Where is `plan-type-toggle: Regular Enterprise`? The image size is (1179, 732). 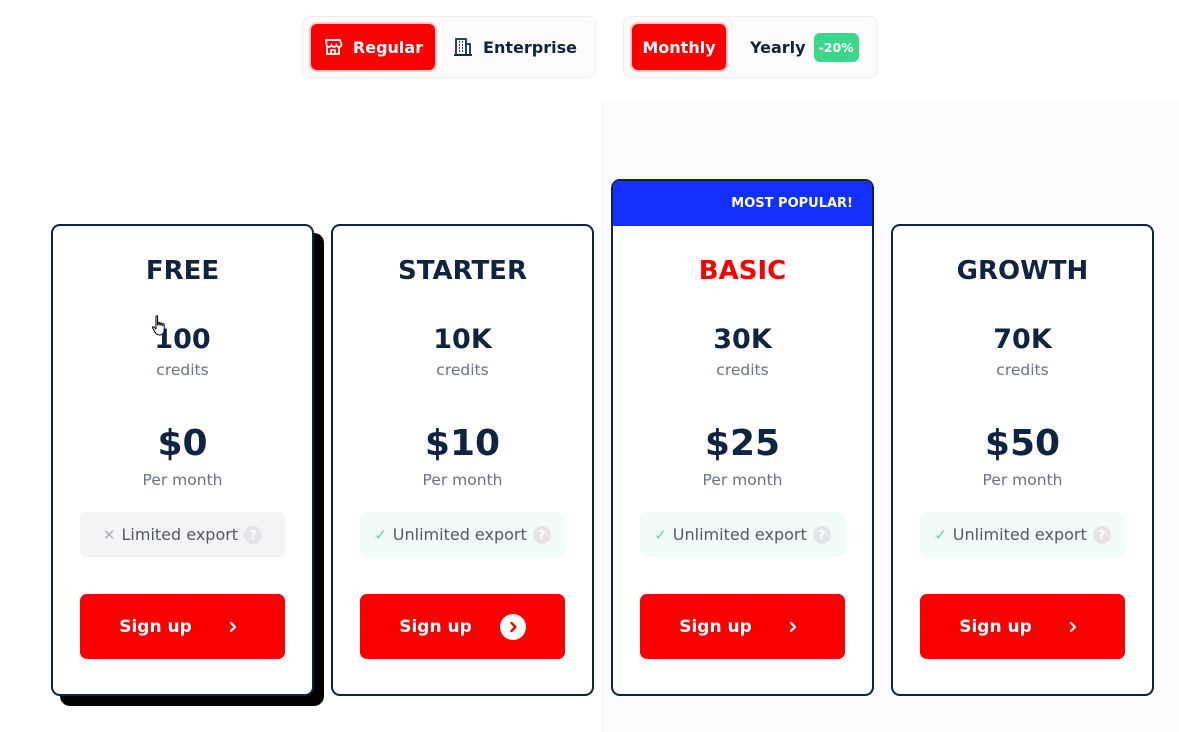
plan-type-toggle: Regular Enterprise is located at coordinates (449, 47).